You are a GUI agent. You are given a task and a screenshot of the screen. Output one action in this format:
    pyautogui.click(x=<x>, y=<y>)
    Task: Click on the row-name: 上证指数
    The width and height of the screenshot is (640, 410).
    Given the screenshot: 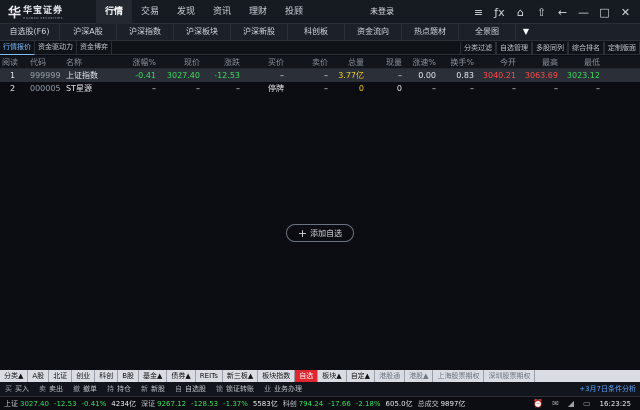 What is the action you would take?
    pyautogui.click(x=82, y=75)
    